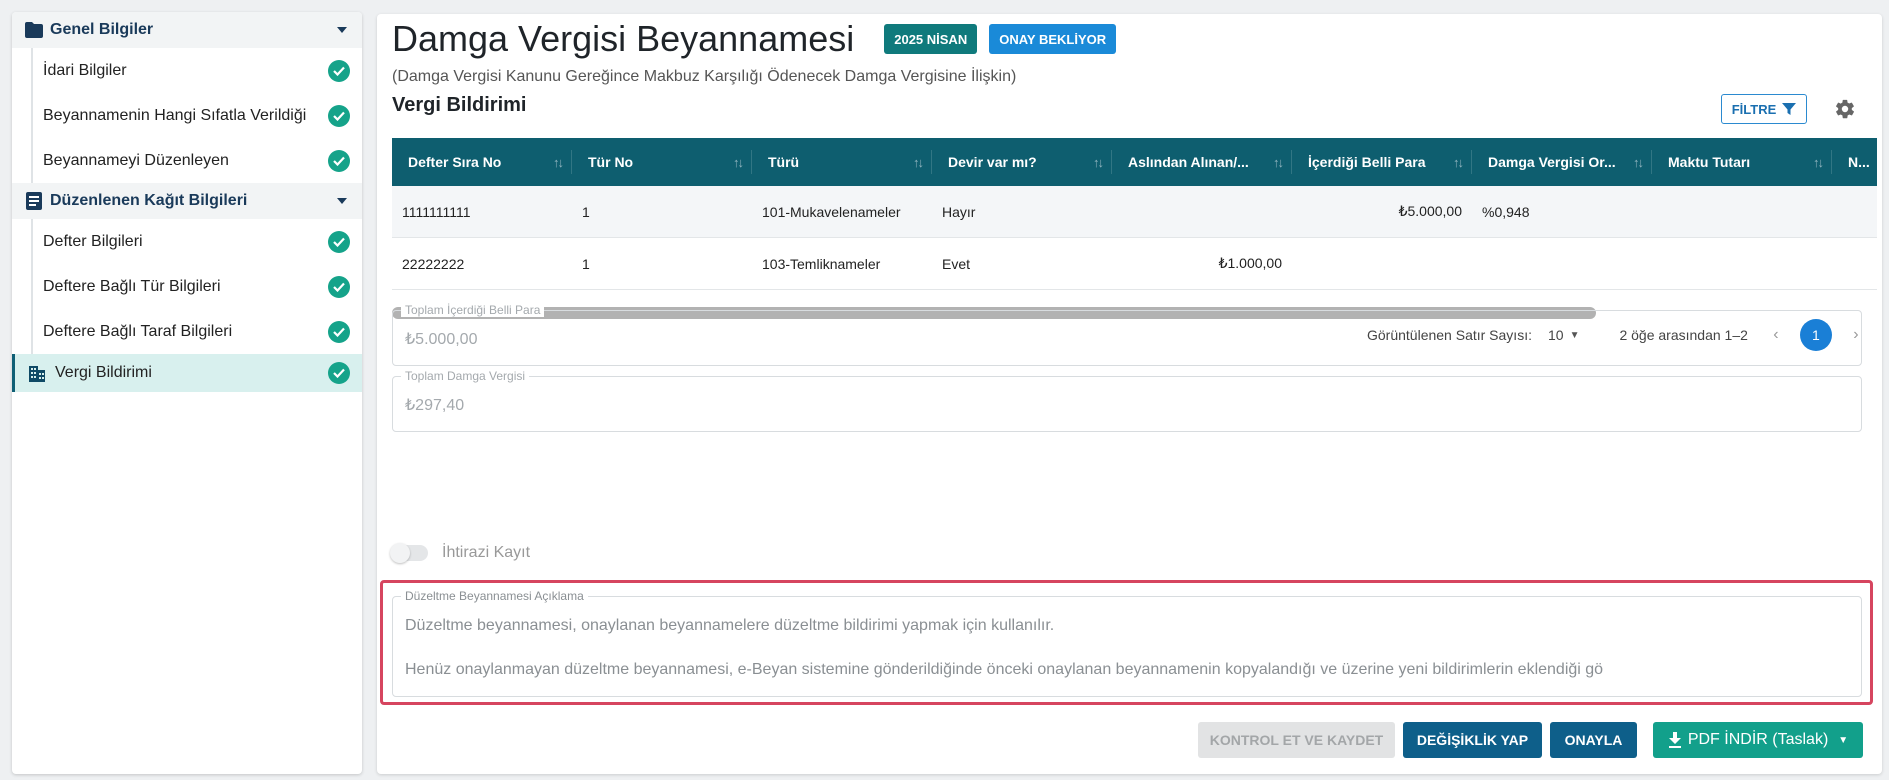  What do you see at coordinates (959, 211) in the screenshot?
I see `table-cell: Hayır` at bounding box center [959, 211].